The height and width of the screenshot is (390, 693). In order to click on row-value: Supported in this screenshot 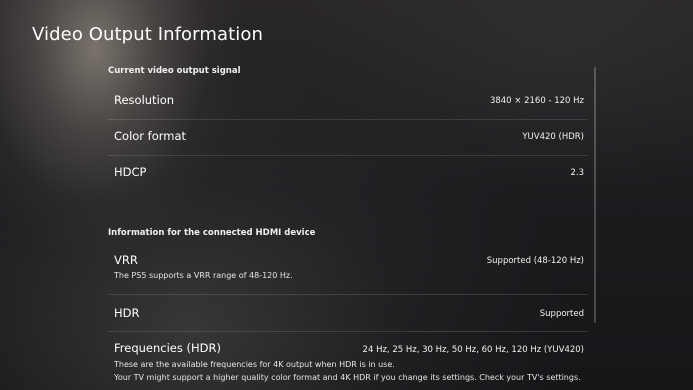, I will do `click(561, 314)`.